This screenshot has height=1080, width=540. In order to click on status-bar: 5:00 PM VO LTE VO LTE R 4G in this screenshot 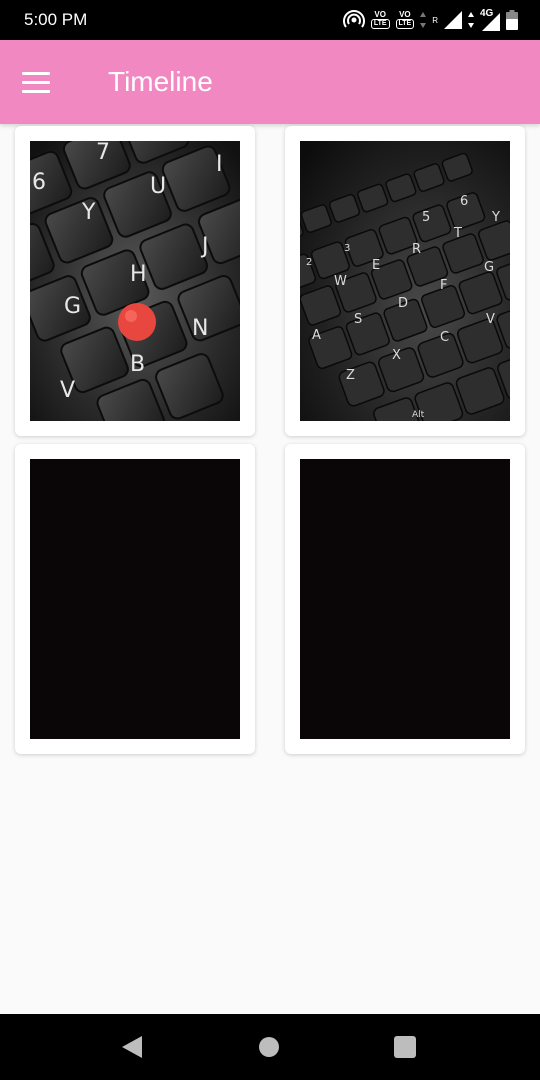, I will do `click(270, 20)`.